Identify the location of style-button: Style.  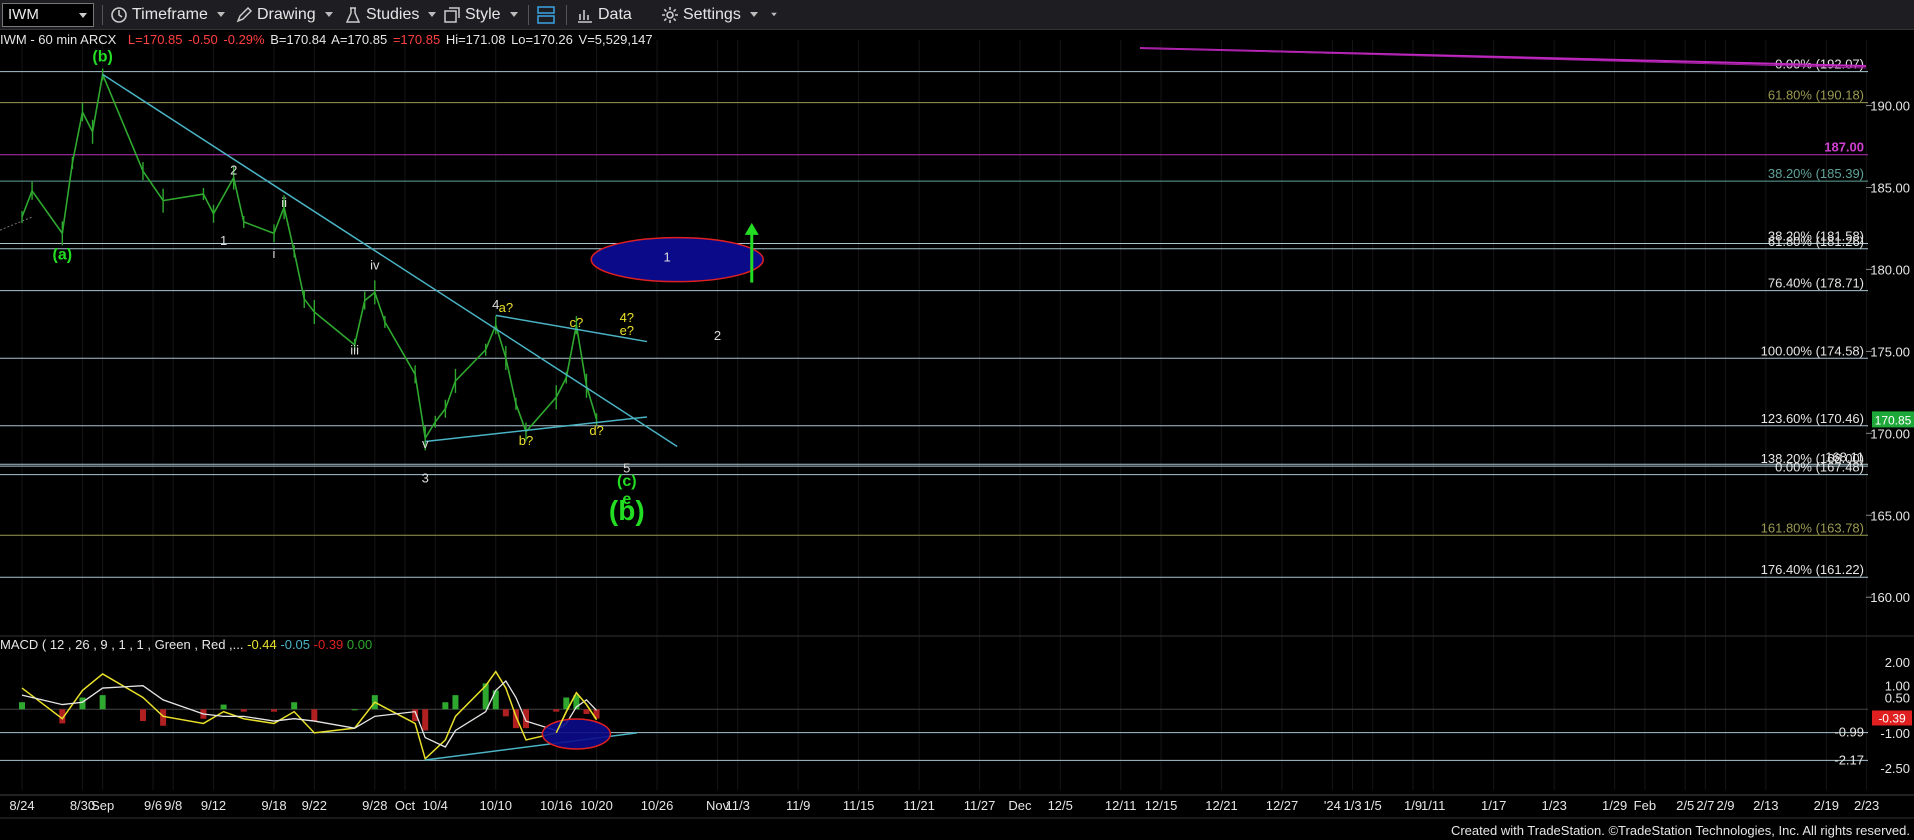
(480, 15).